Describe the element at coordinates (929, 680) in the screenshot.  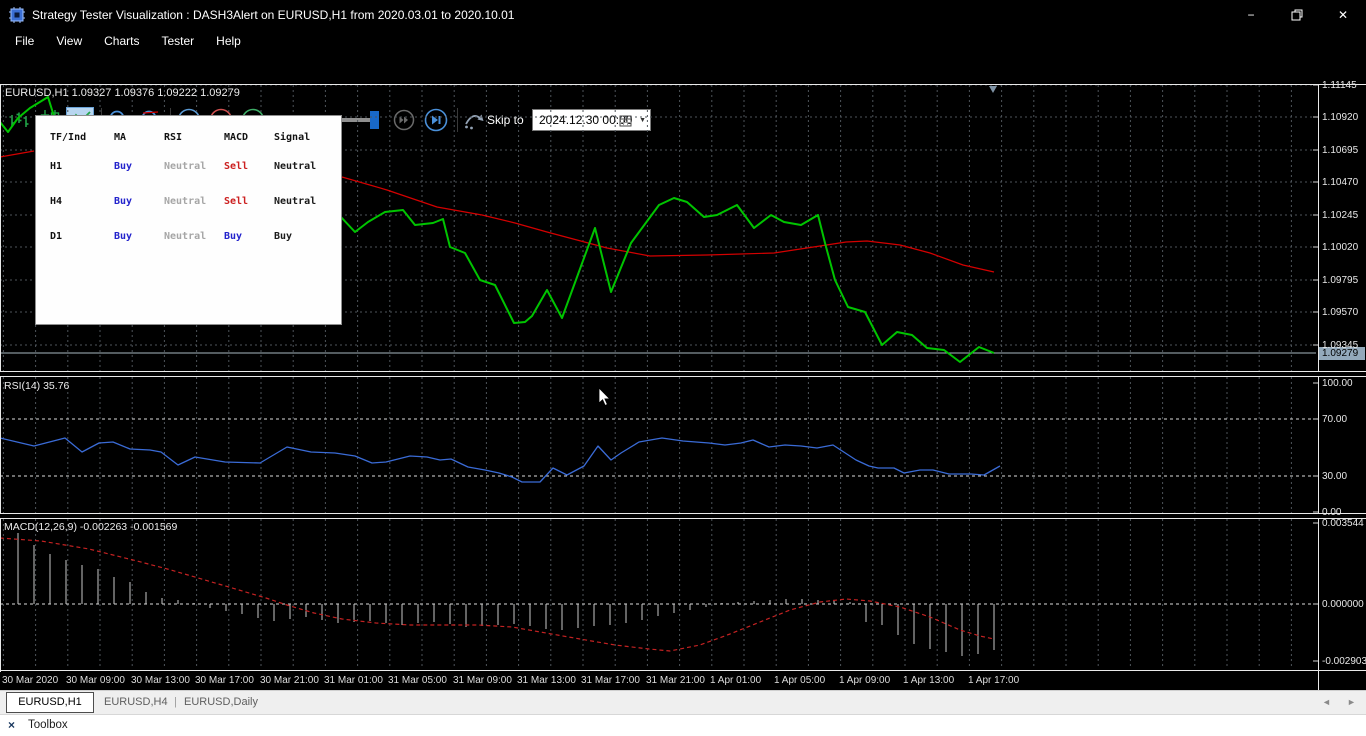
I see `time-axis-label: 1 Apr 13:00` at that location.